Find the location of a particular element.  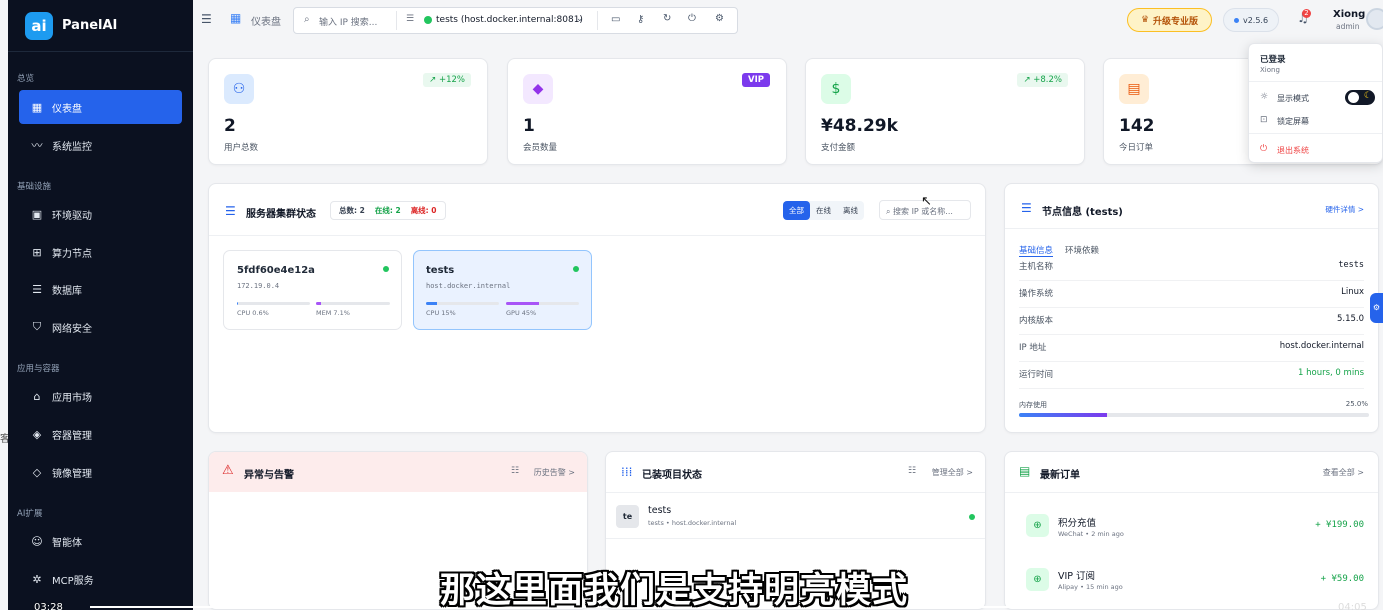

server-select: tests (host.docker.internal:8081) is located at coordinates (509, 20).